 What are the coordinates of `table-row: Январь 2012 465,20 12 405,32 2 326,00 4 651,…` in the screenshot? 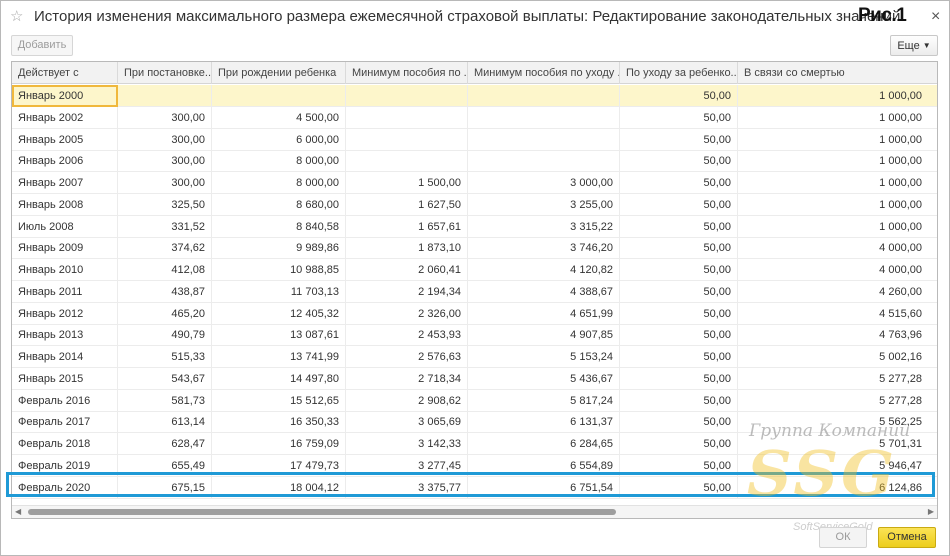 It's located at (474, 313).